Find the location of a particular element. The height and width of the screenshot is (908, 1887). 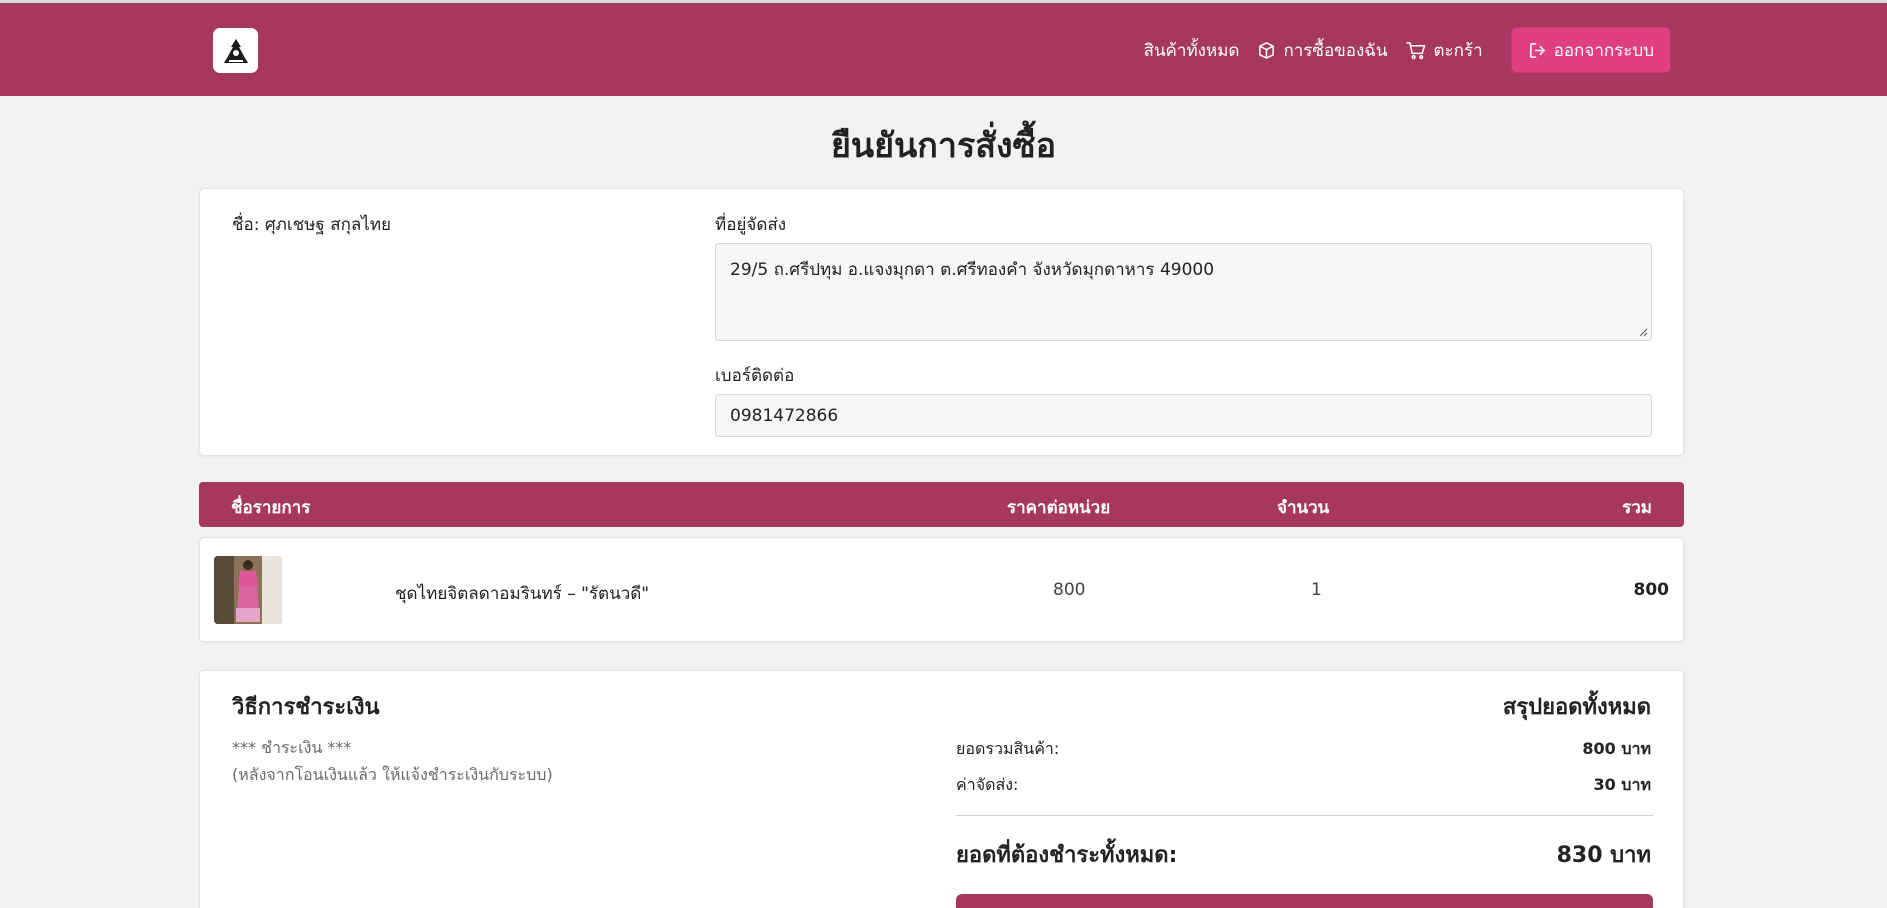

payment-method-title: วิธีการชำระเงิน is located at coordinates (306, 707).